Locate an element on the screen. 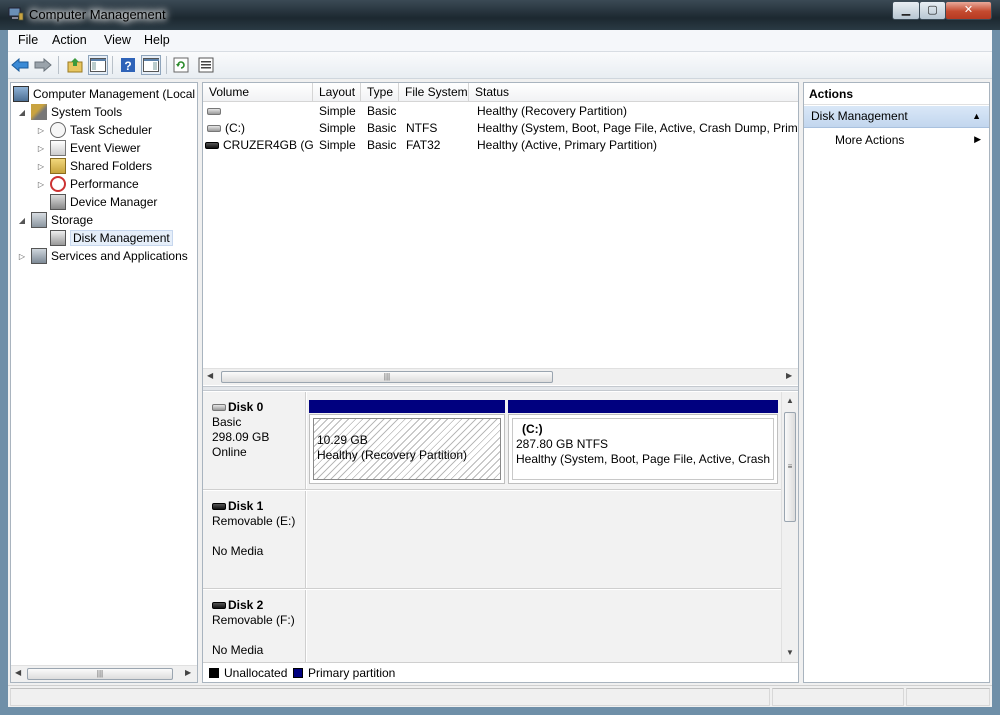 This screenshot has height=715, width=1000. actions-section-disk-management: Disk Management ▲ is located at coordinates (896, 117).